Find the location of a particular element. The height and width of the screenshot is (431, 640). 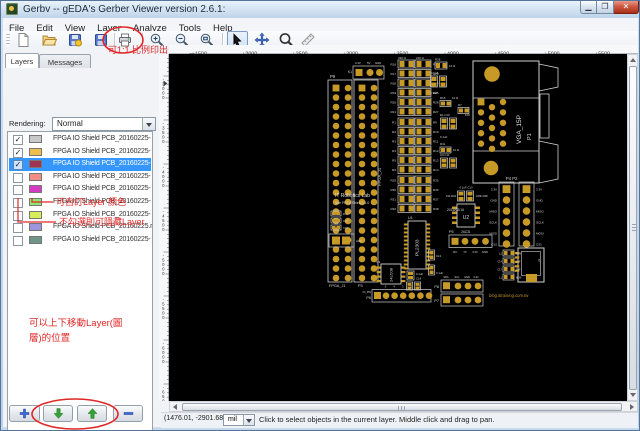

svg-text: R1 is located at coordinates (394, 123).